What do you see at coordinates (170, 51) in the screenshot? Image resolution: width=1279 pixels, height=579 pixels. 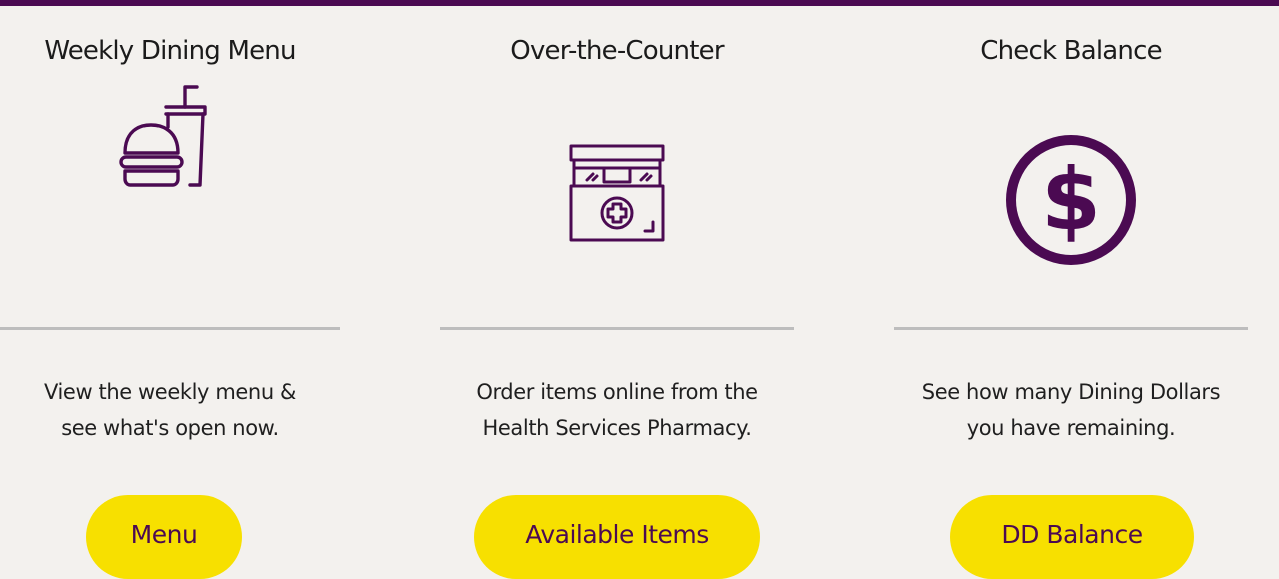 I see `card-title: Weekly Dining Menu` at bounding box center [170, 51].